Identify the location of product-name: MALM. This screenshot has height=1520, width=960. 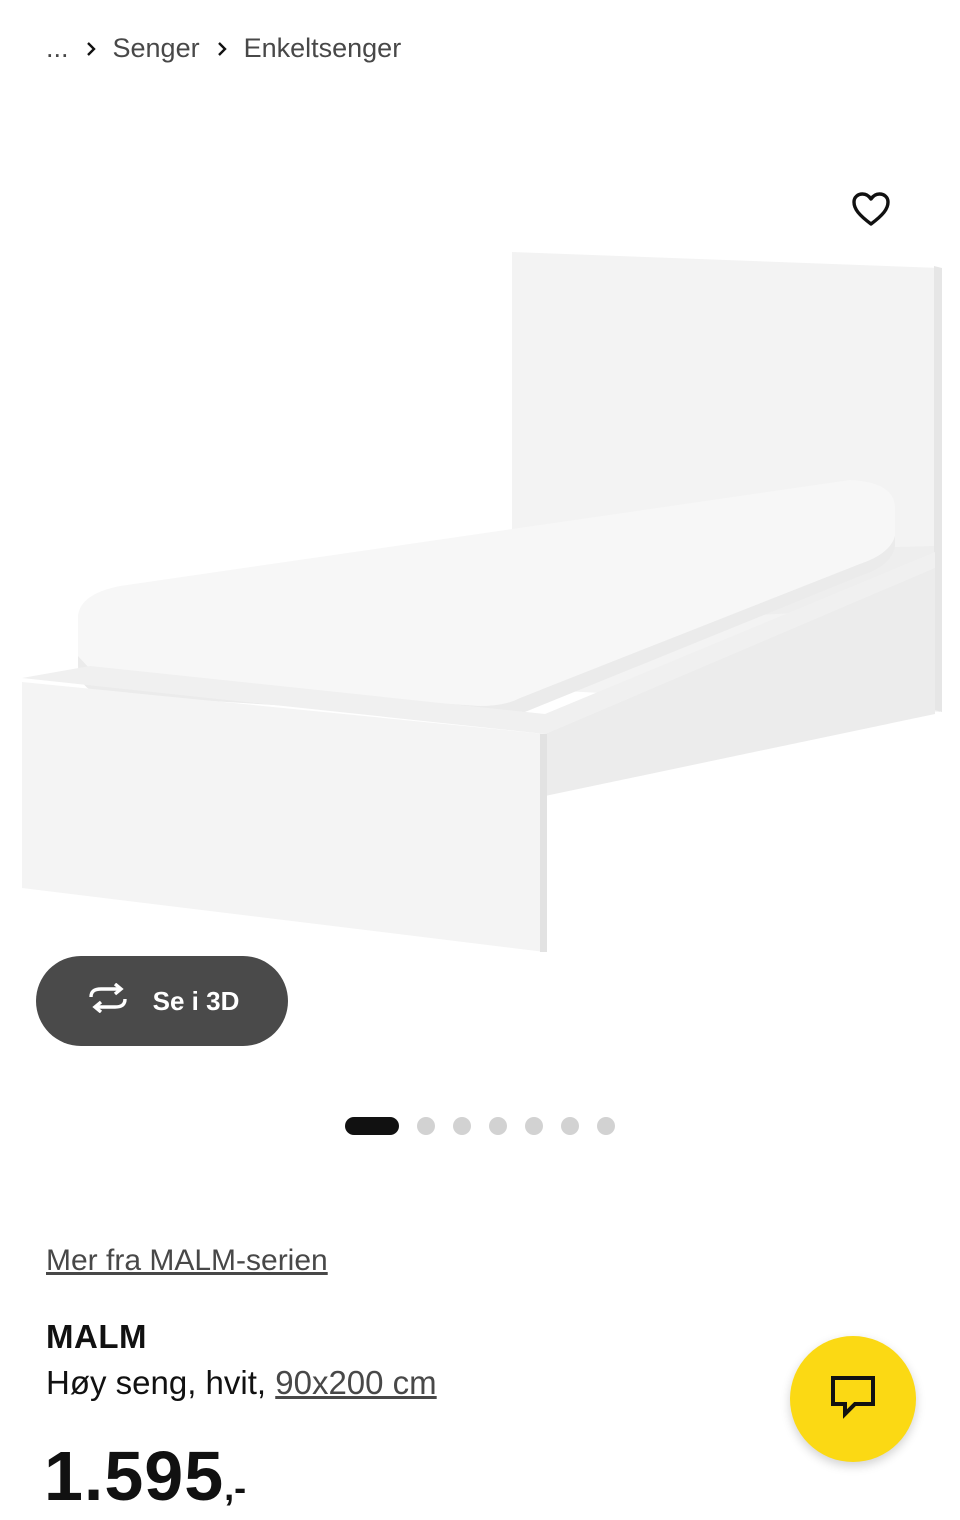
(96, 1336).